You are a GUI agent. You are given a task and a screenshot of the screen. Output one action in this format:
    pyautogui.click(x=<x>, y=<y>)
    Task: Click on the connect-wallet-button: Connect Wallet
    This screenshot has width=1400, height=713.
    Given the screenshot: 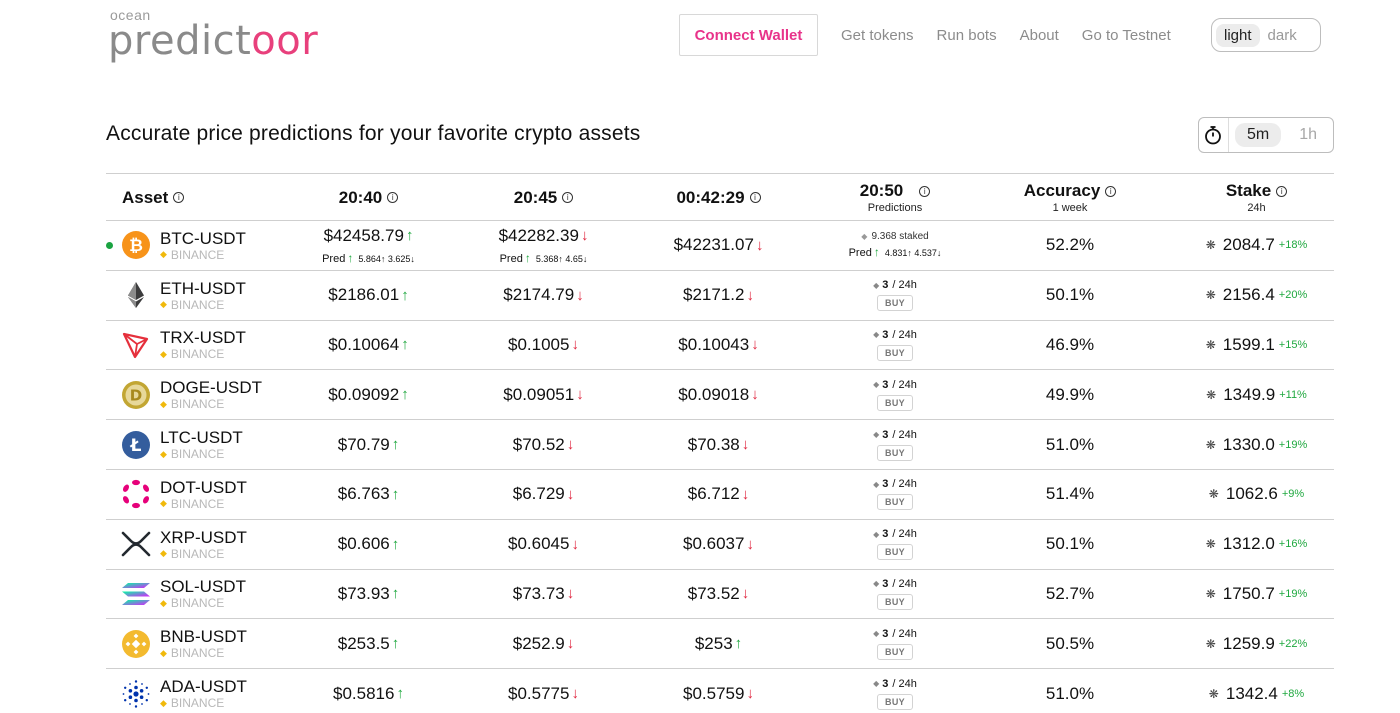 What is the action you would take?
    pyautogui.click(x=748, y=35)
    